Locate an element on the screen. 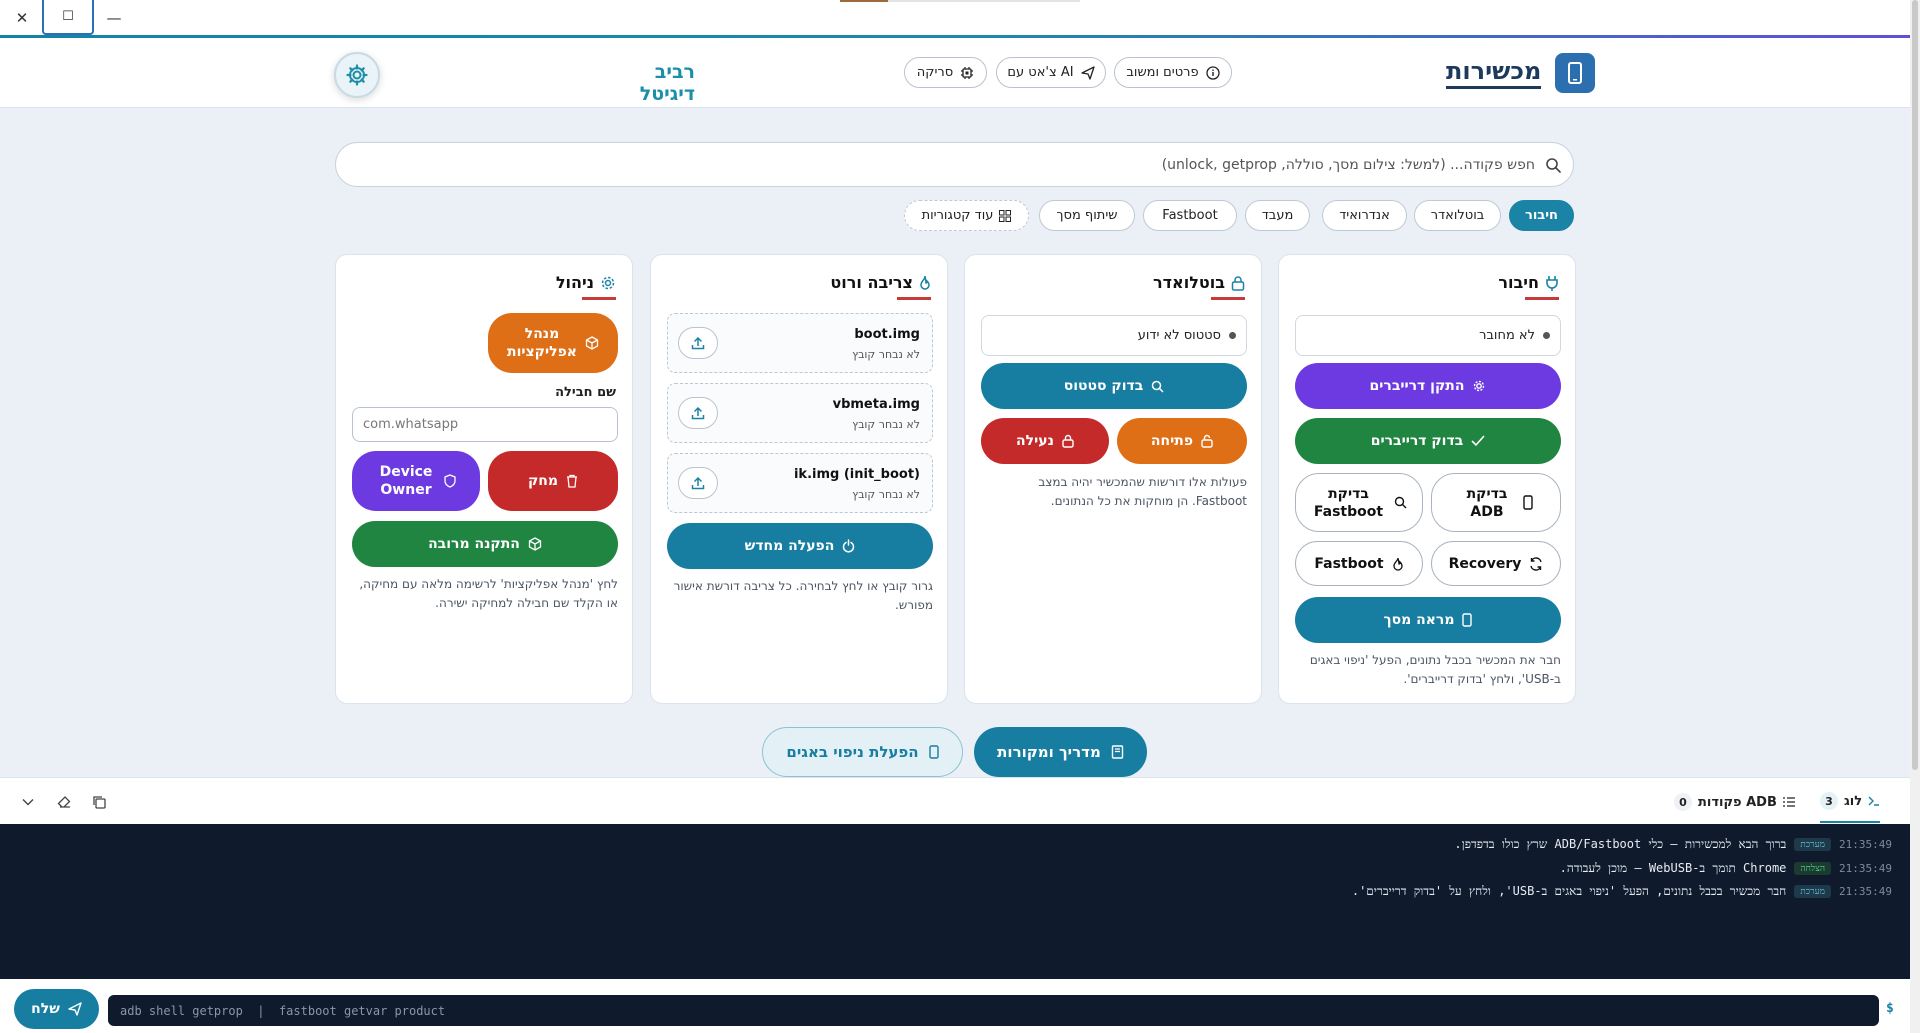  prompt-symbol: $ is located at coordinates (1890, 1008).